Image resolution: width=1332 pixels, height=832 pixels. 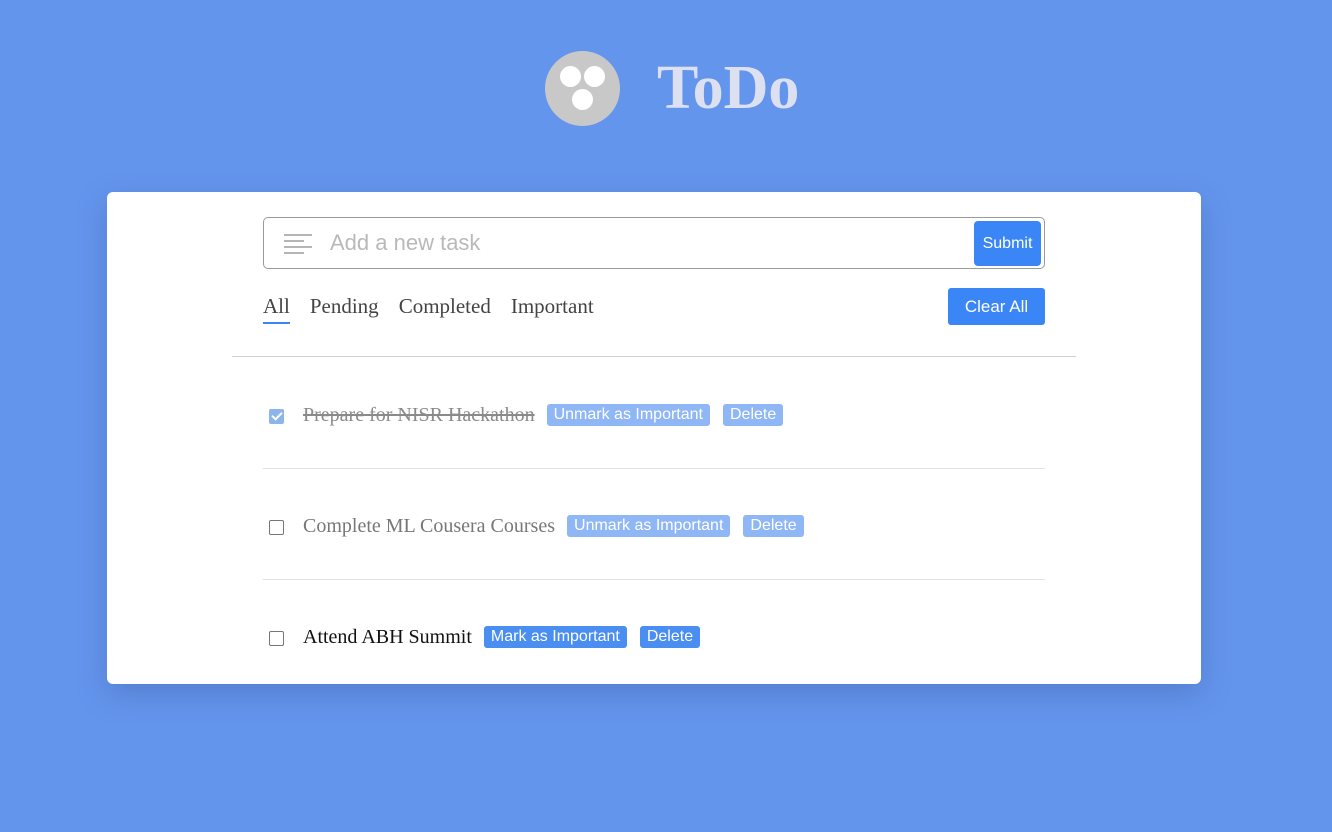 What do you see at coordinates (552, 308) in the screenshot?
I see `tab-important: Important` at bounding box center [552, 308].